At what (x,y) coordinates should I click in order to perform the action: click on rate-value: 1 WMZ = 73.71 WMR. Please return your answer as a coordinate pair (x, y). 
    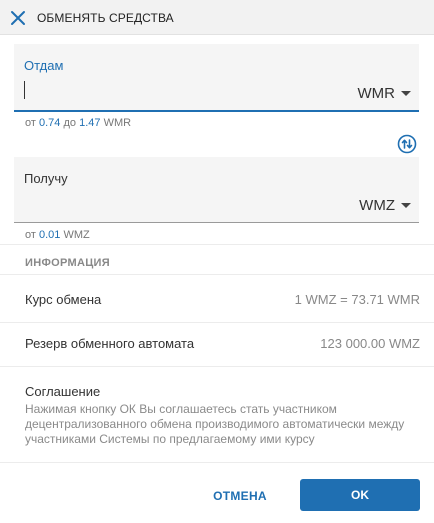
    Looking at the image, I should click on (357, 299).